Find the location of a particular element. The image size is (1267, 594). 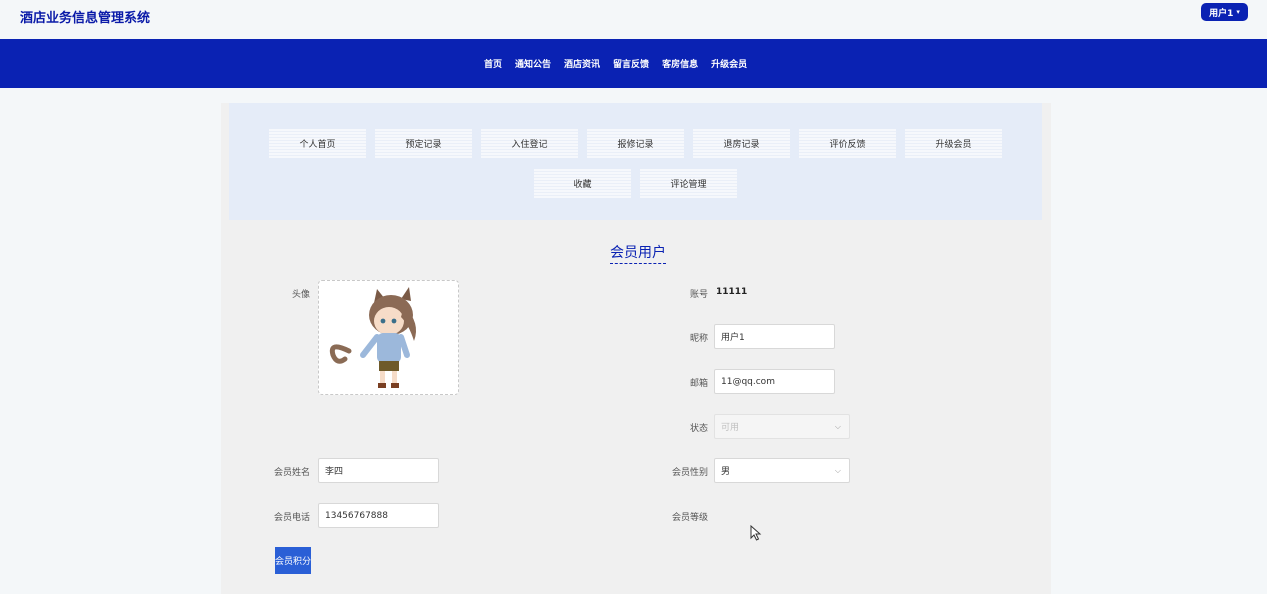

nav-item-hotel-news: 酒店资讯 is located at coordinates (582, 63).